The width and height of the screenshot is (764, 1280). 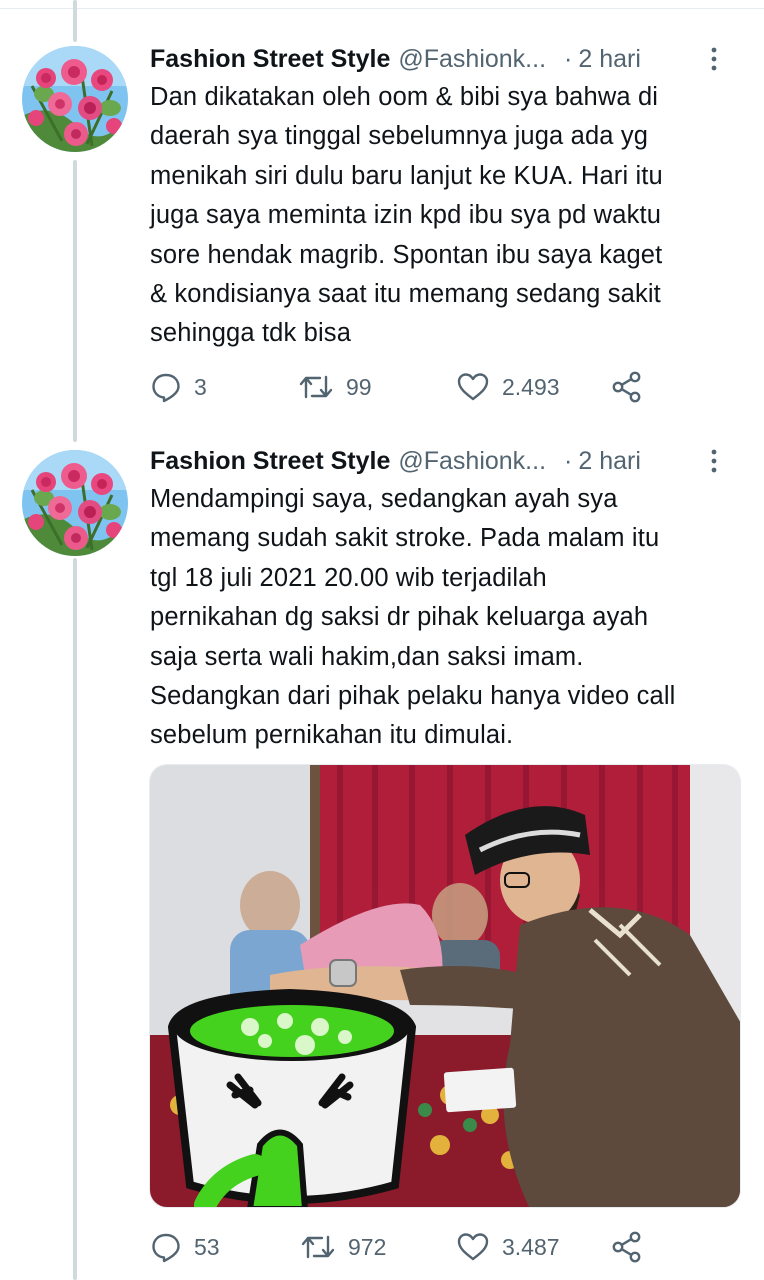 What do you see at coordinates (367, 1246) in the screenshot?
I see `retweet-count: 972` at bounding box center [367, 1246].